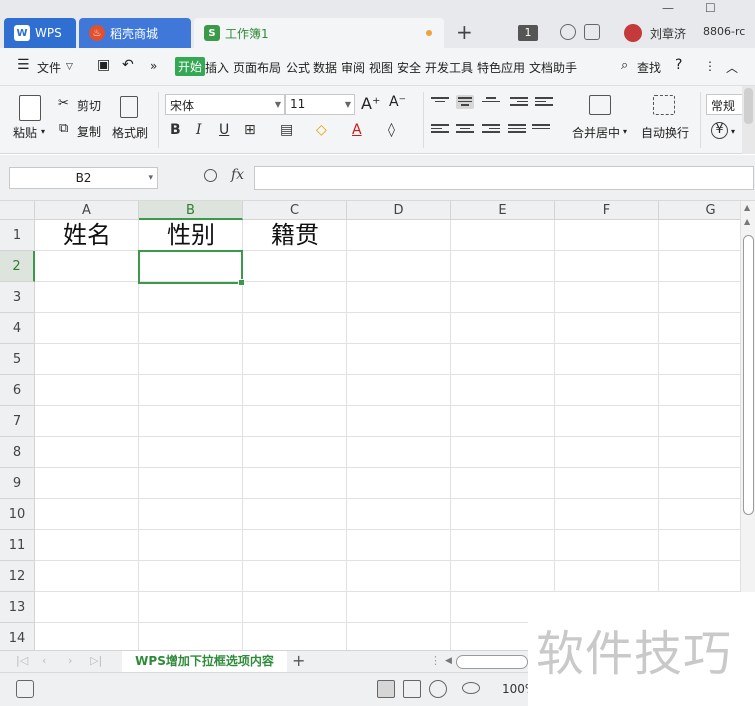 The image size is (755, 706). Describe the element at coordinates (399, 210) in the screenshot. I see `column-header-d: D` at that location.